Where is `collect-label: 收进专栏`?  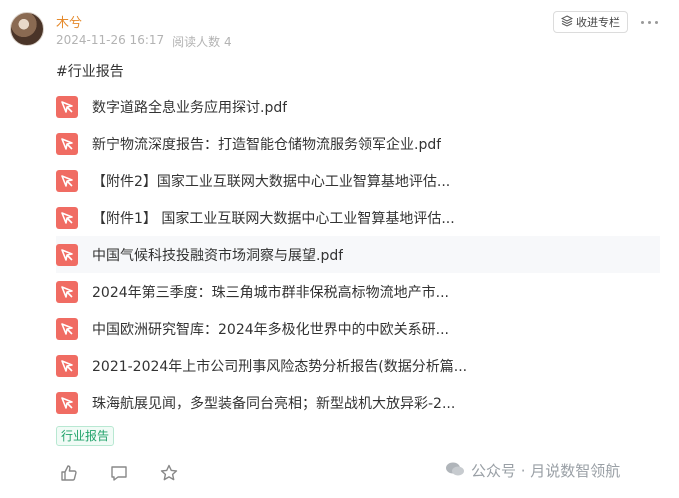
collect-label: 收进专栏 is located at coordinates (598, 22).